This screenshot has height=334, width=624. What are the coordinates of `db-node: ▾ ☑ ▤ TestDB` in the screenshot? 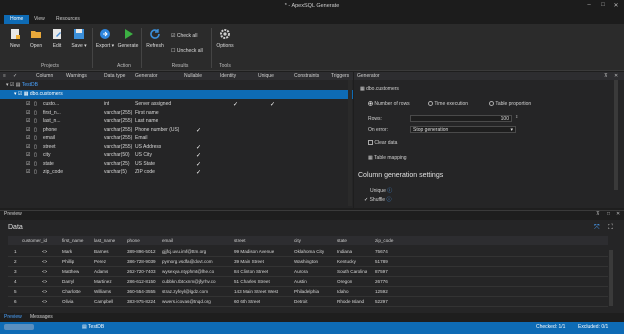 It's located at (22, 85).